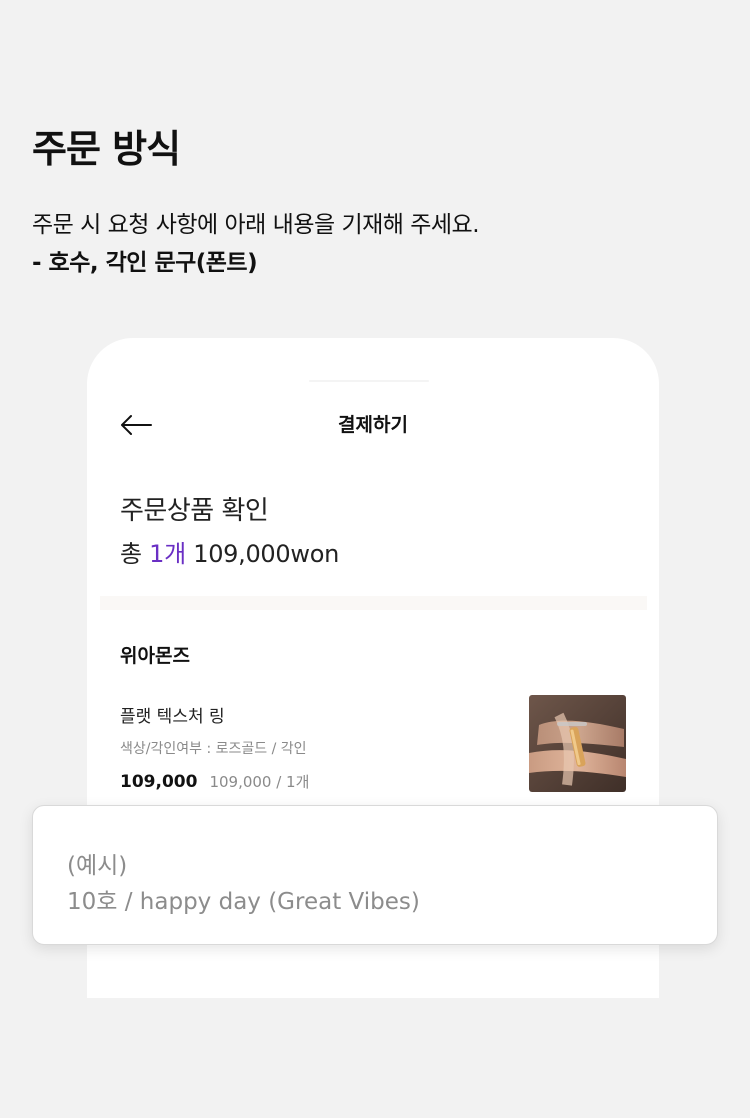 This screenshot has width=750, height=1118. Describe the element at coordinates (256, 225) in the screenshot. I see `order-instruction: 주문 시 요청 사항에 아래 내용을 기재해 주세요.` at that location.